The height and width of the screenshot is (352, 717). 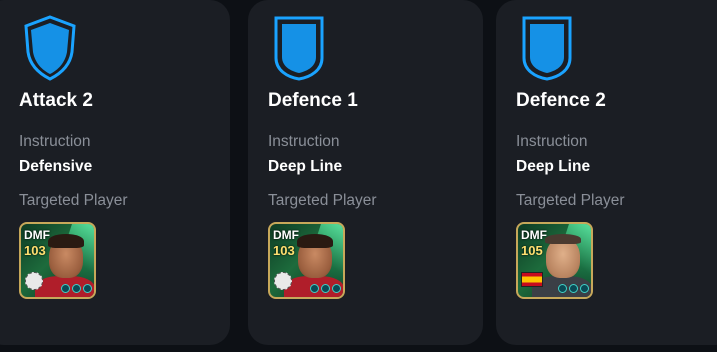 I want to click on player-rating: 105, so click(x=532, y=250).